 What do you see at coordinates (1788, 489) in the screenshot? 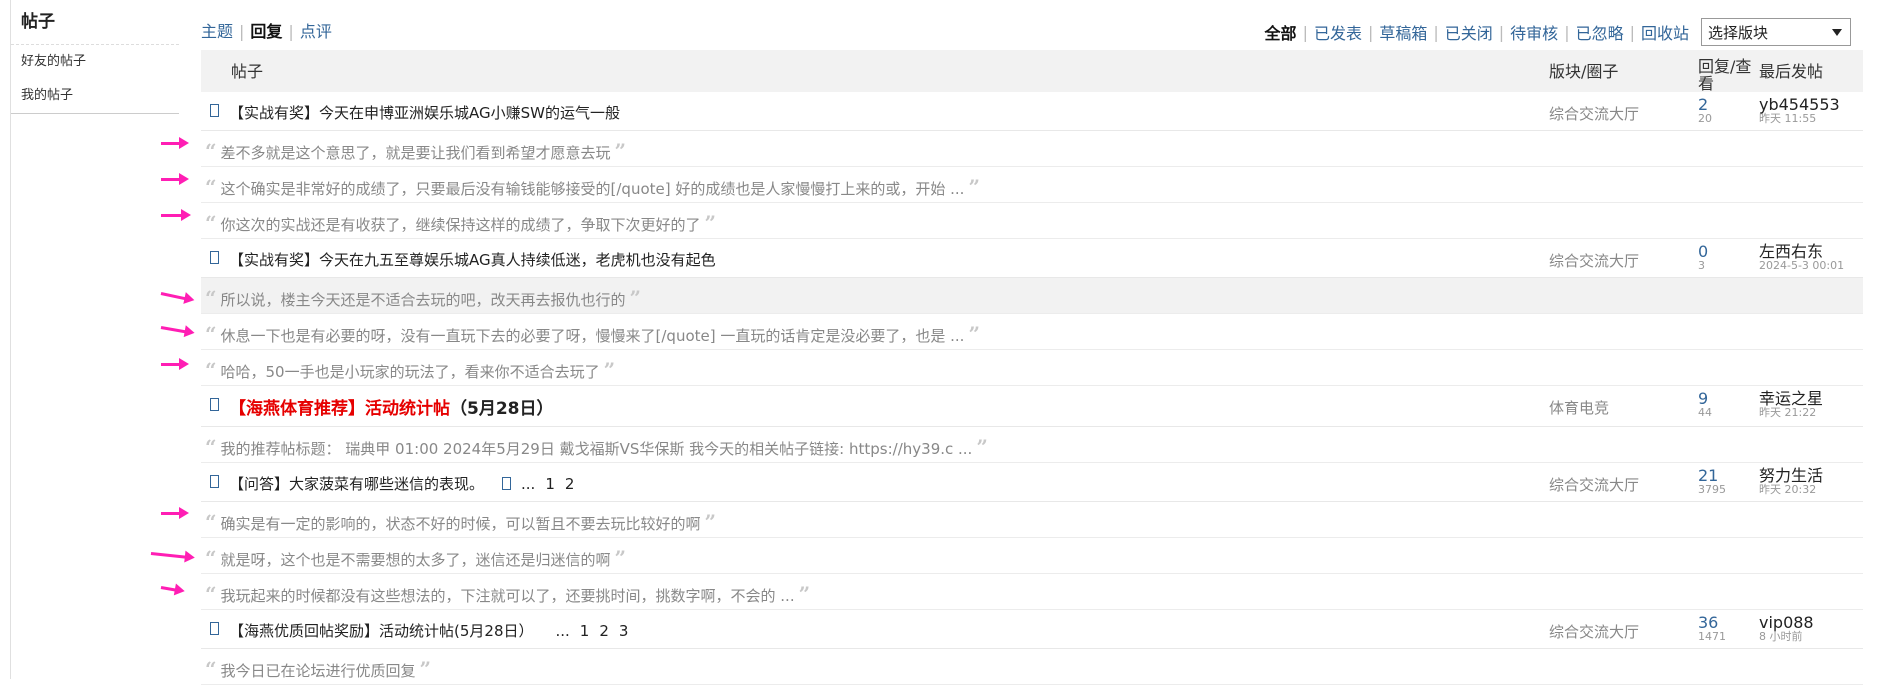
I see `last-time: 昨天 20:32` at bounding box center [1788, 489].